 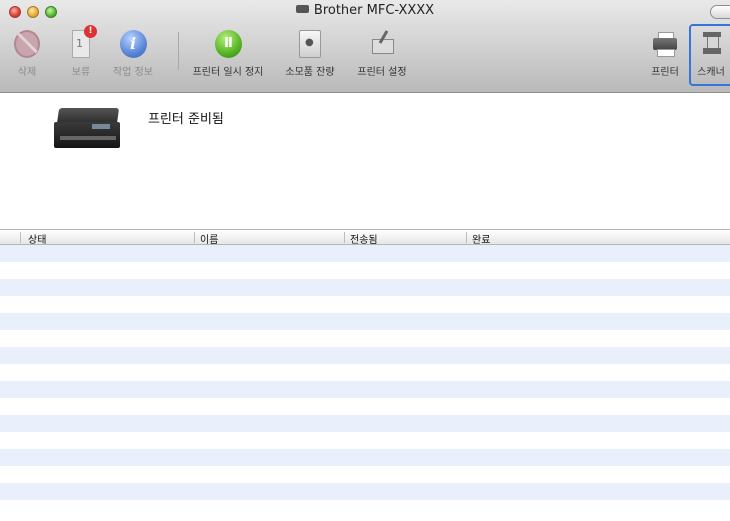 What do you see at coordinates (374, 10) in the screenshot?
I see `window-title-text: Brother MFC-XXXX` at bounding box center [374, 10].